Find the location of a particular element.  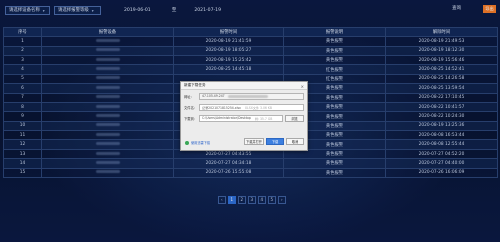

filename-input: 记录2021071815254.xlsx XLSX文件 3.06 KB is located at coordinates (251, 107).